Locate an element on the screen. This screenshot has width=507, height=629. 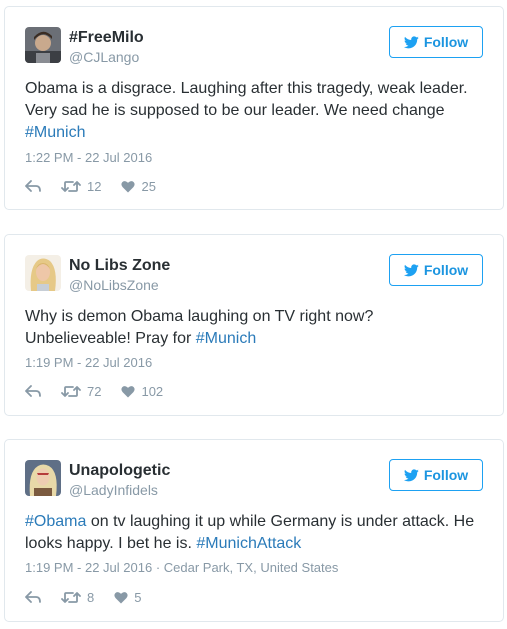
retweet-count: 72 is located at coordinates (94, 391).